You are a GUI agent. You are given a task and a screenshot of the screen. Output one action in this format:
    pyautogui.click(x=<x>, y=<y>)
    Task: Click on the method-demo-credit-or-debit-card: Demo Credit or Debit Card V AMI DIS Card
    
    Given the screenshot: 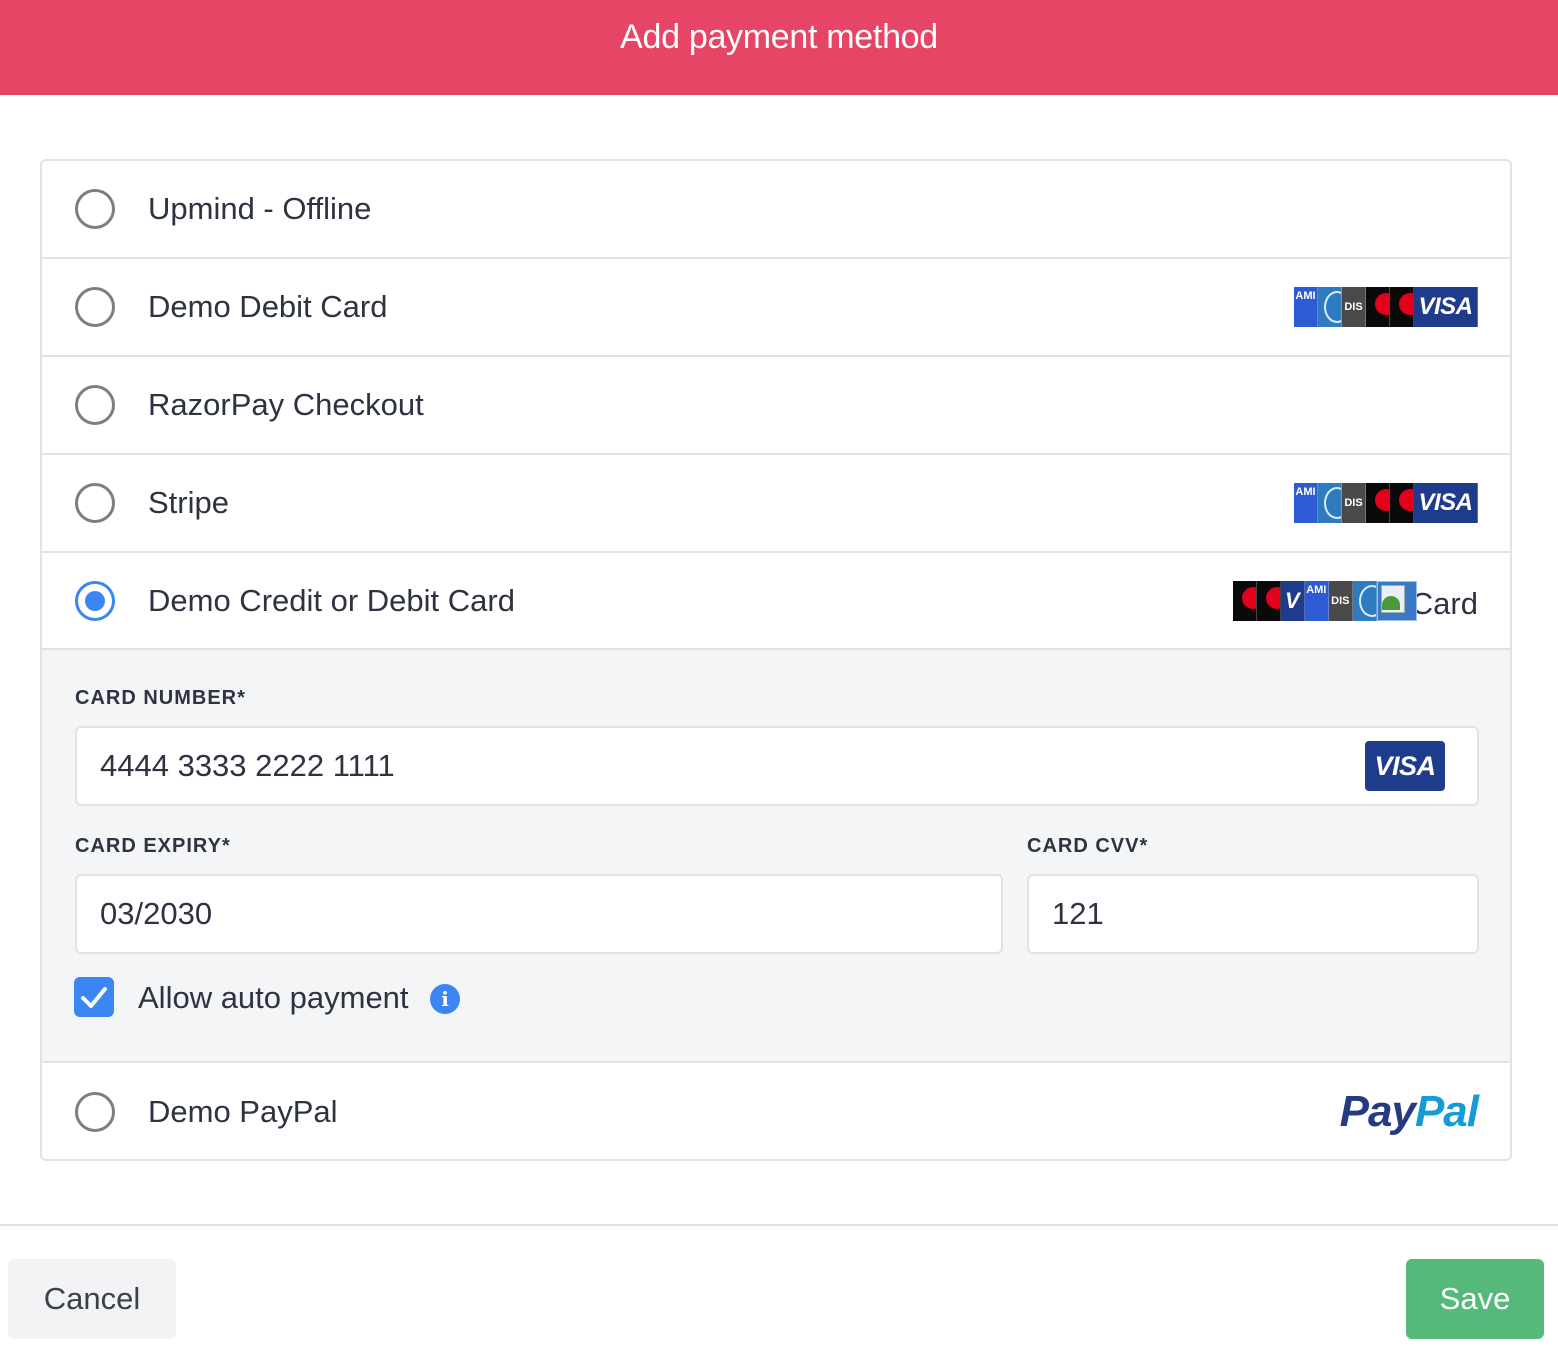 What is the action you would take?
    pyautogui.click(x=776, y=601)
    